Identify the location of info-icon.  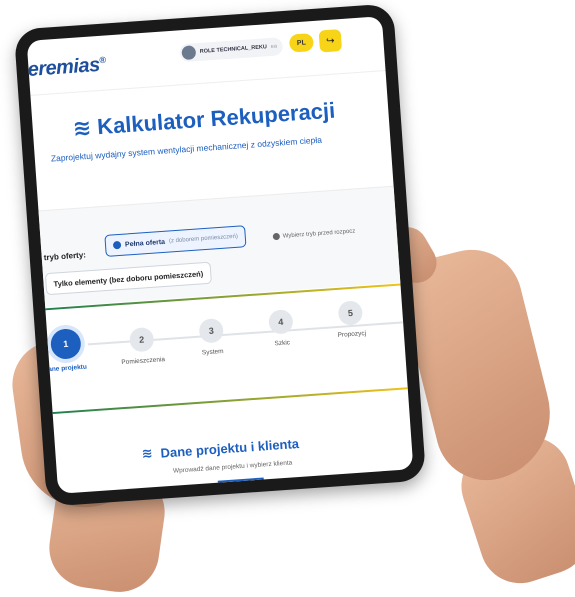
(276, 236).